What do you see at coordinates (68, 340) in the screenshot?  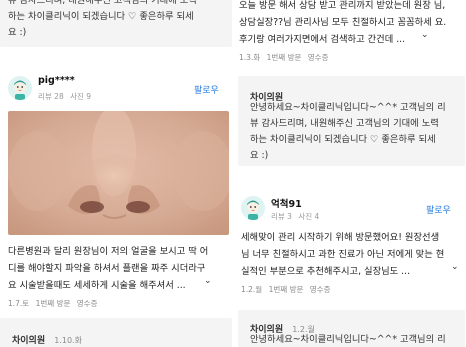 I see `owner-reply-date: 1.10.화` at bounding box center [68, 340].